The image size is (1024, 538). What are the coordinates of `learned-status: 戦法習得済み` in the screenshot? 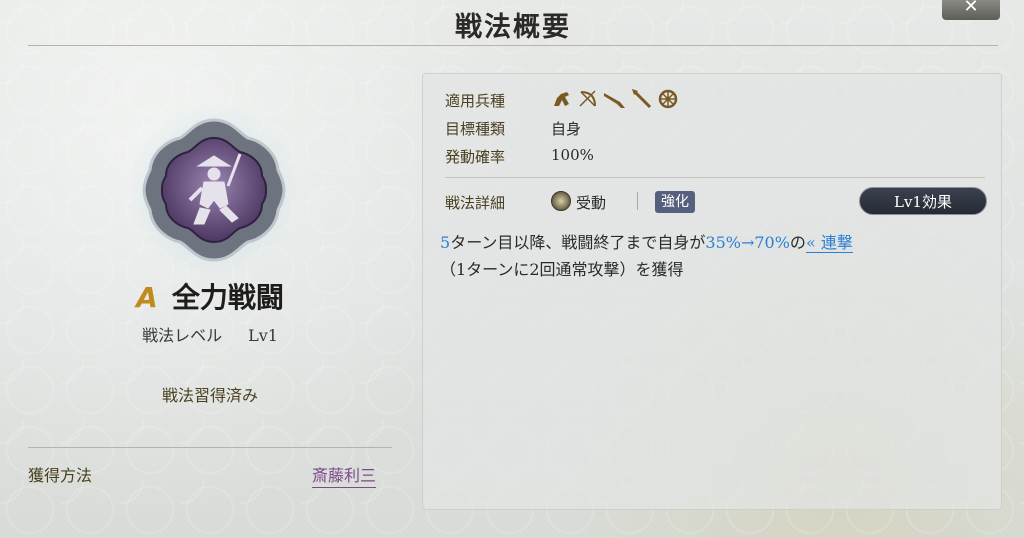 It's located at (209, 395).